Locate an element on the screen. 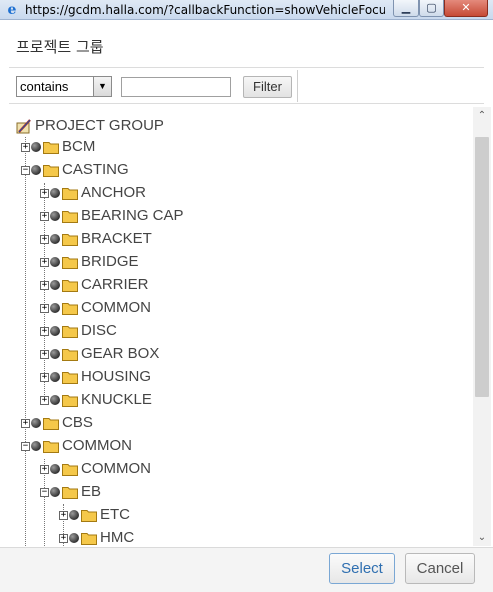  tree-root: PROJECT GROUP is located at coordinates (90, 126).